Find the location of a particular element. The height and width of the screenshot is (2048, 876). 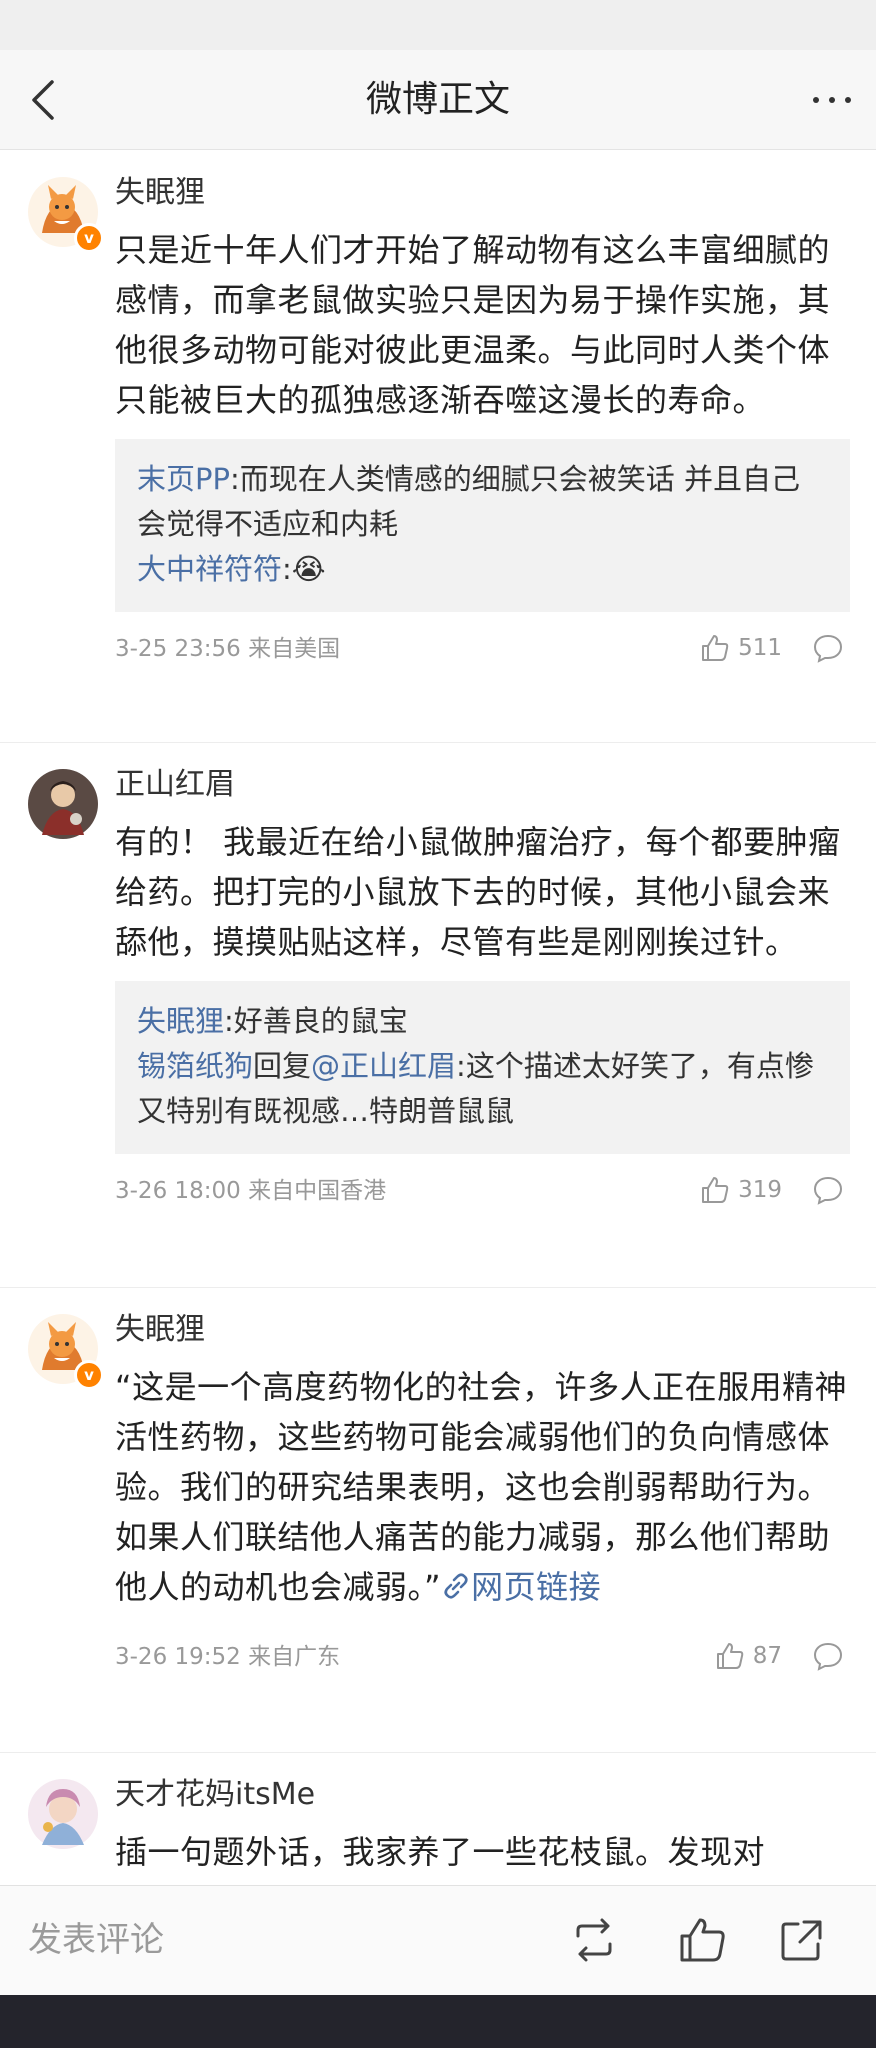

repost-button is located at coordinates (594, 1940).